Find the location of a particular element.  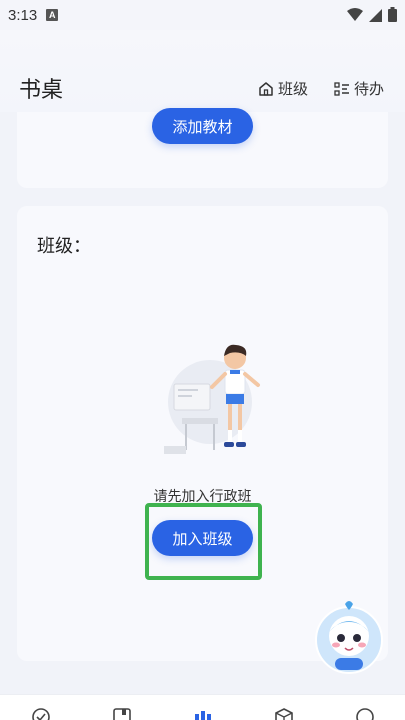

add-material-button: 添加教材 is located at coordinates (202, 126).